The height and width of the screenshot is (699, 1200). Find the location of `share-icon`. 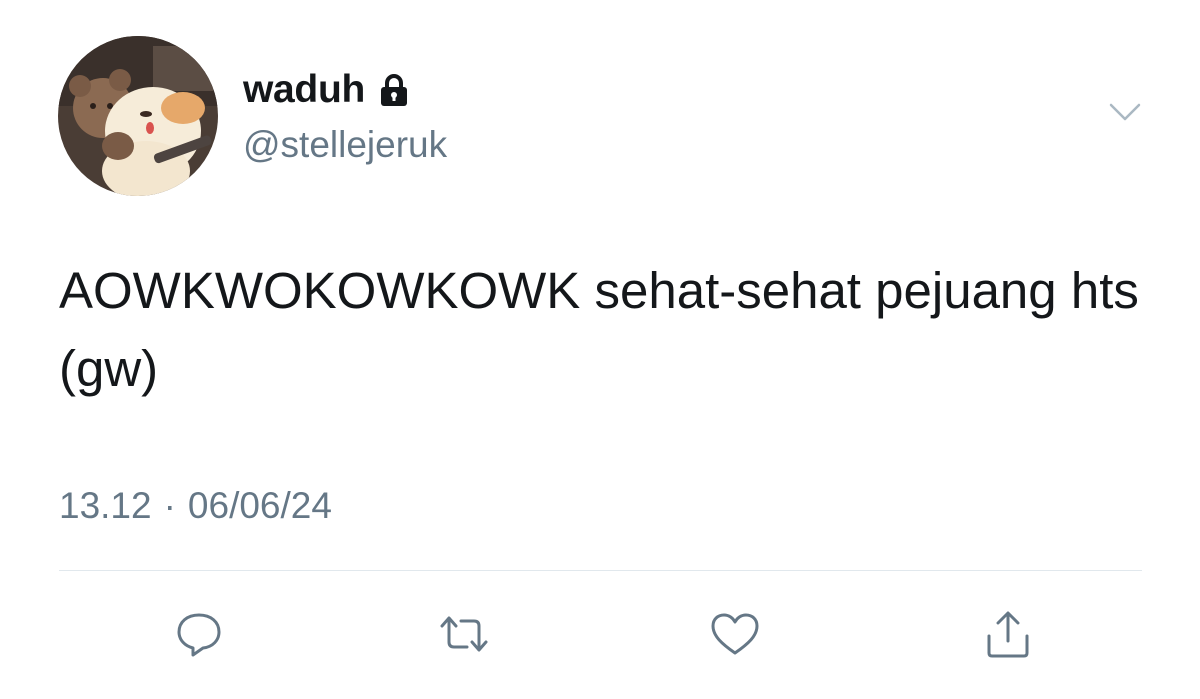

share-icon is located at coordinates (1008, 634).